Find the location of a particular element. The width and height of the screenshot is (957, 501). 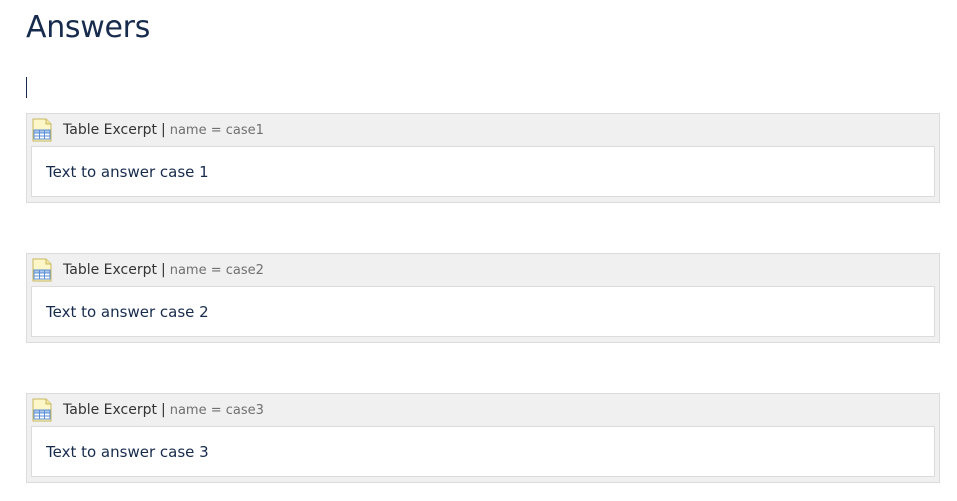

macro-body: Text to answer case 3 is located at coordinates (483, 451).